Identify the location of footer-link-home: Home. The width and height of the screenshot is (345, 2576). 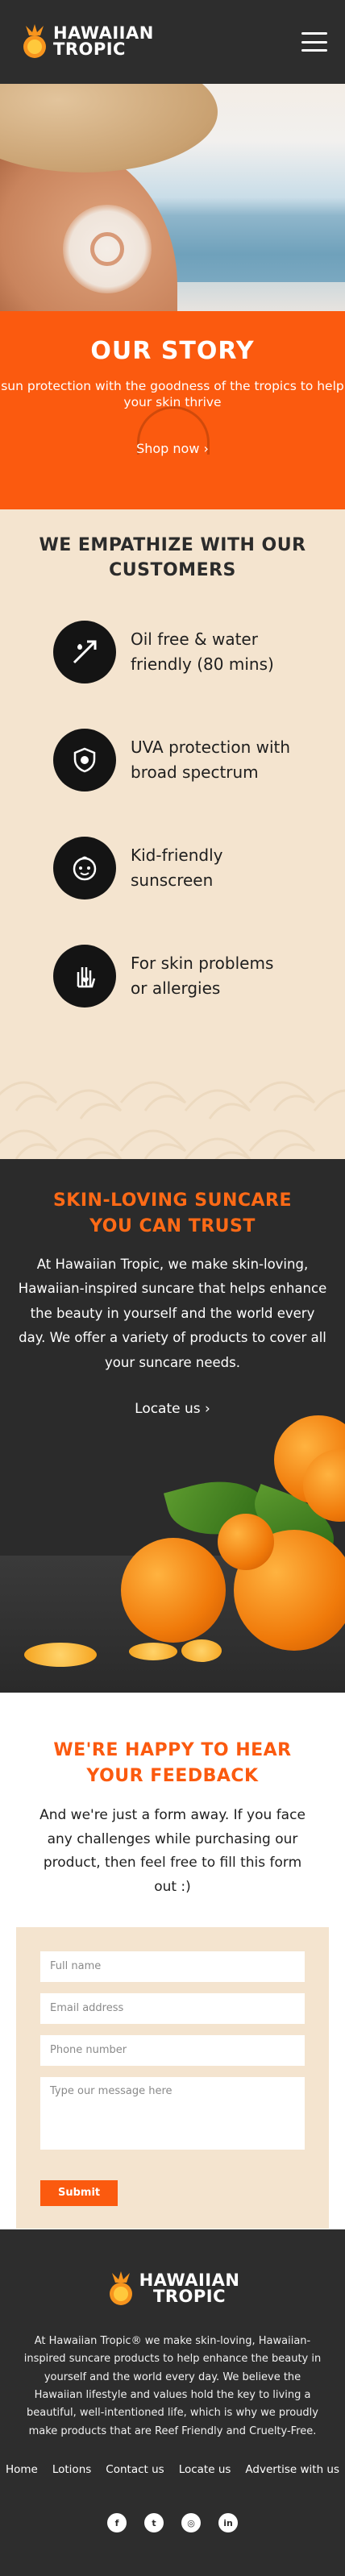
(22, 2469).